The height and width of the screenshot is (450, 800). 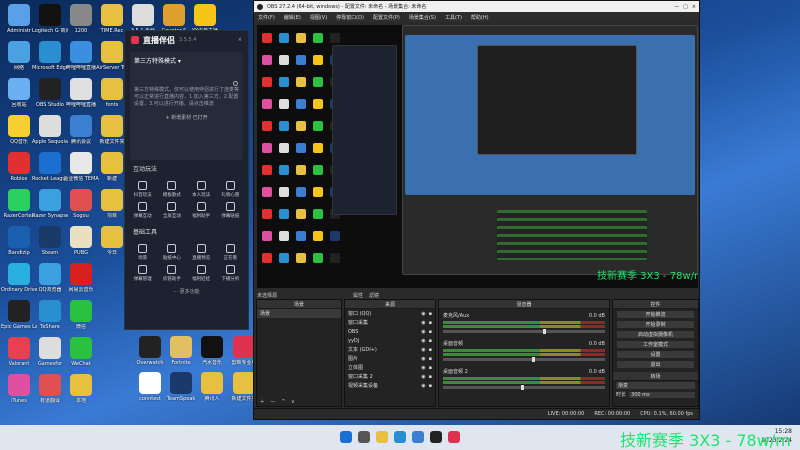 I want to click on desktop-icon: conntest, so click(x=150, y=387).